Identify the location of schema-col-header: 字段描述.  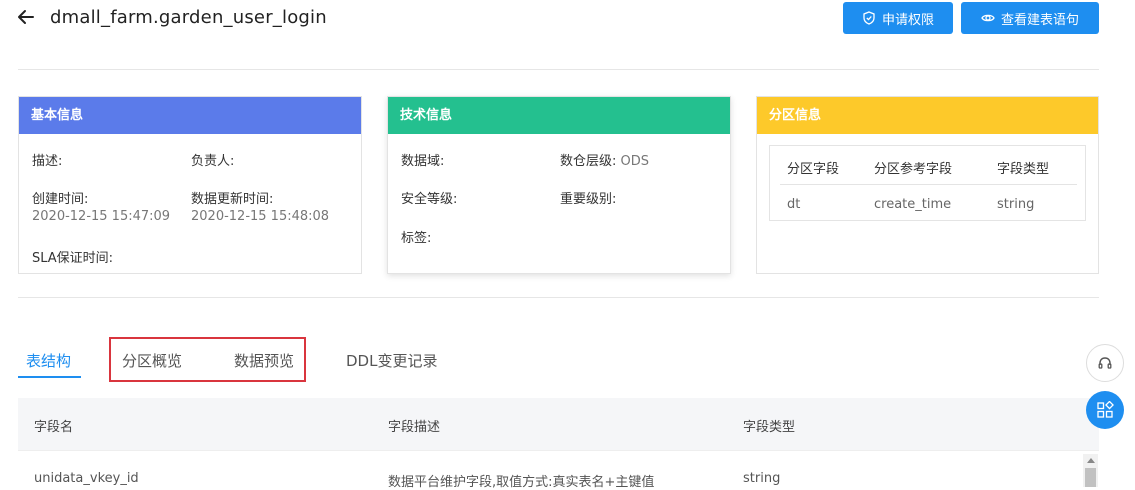
(414, 427).